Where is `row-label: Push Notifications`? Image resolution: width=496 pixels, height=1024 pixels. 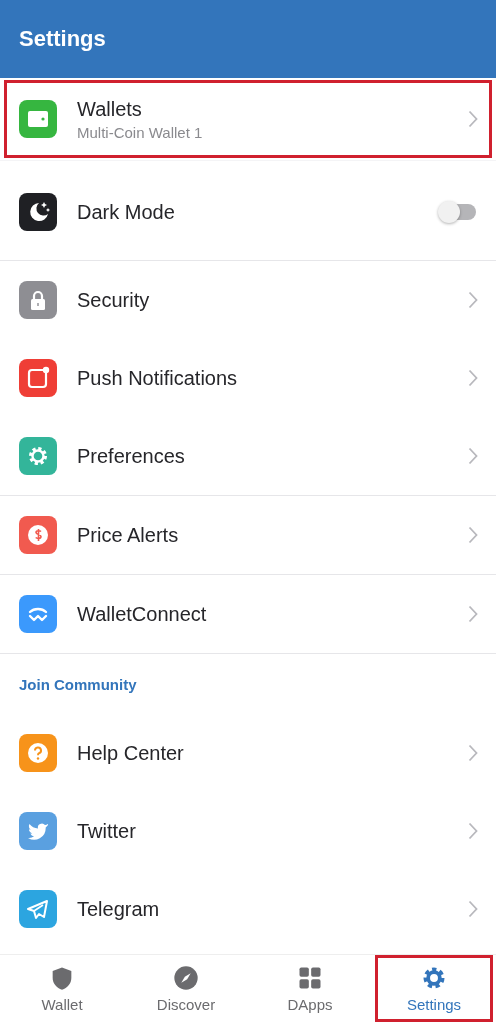 row-label: Push Notifications is located at coordinates (158, 378).